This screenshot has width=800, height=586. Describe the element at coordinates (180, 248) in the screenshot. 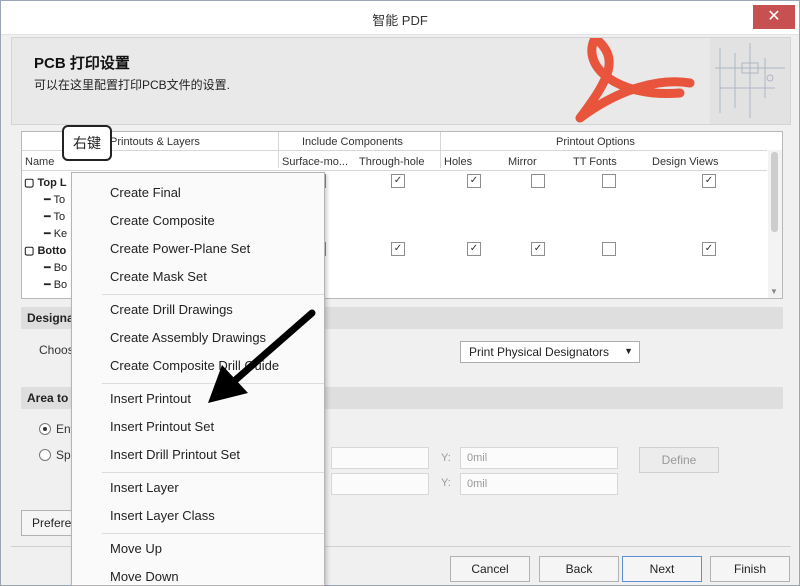

I see `menu-item-create-power-plane-set: Create Power-Plane Set` at that location.